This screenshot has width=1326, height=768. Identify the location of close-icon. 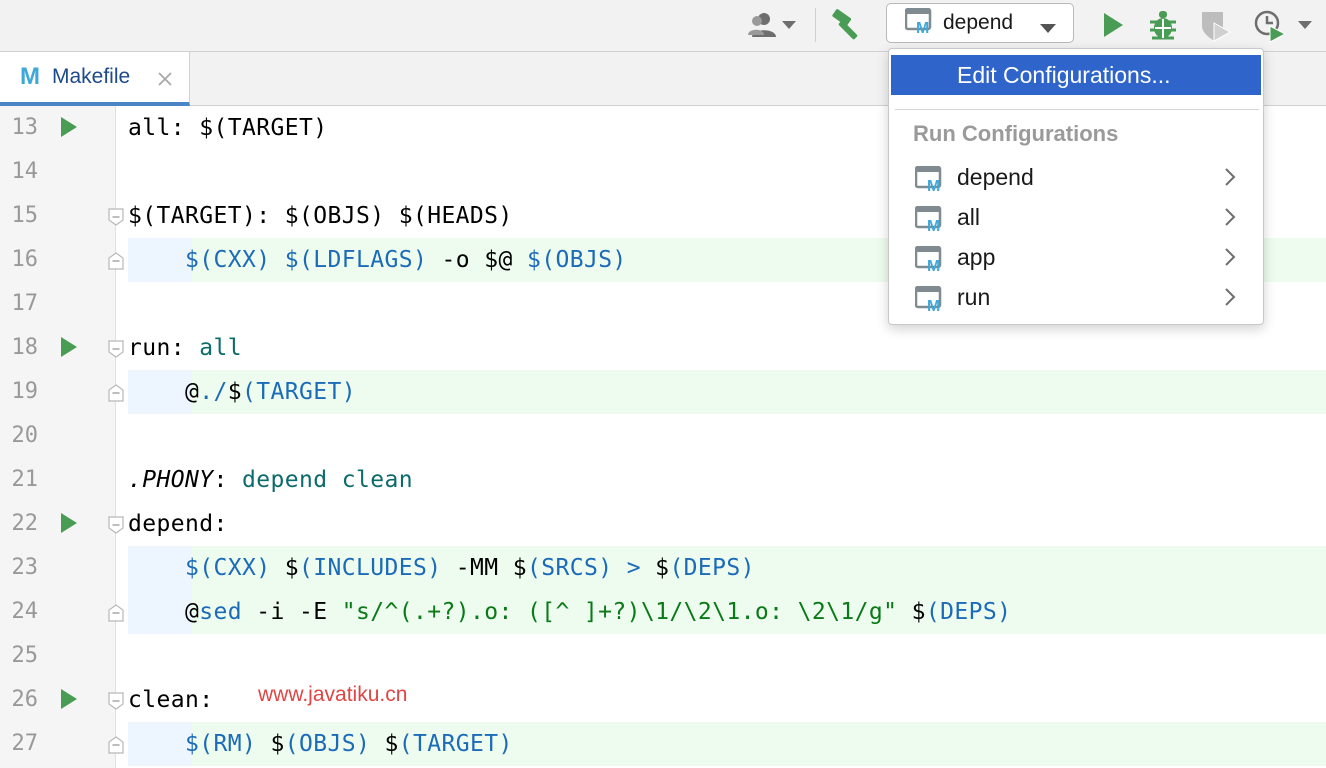
(165, 81).